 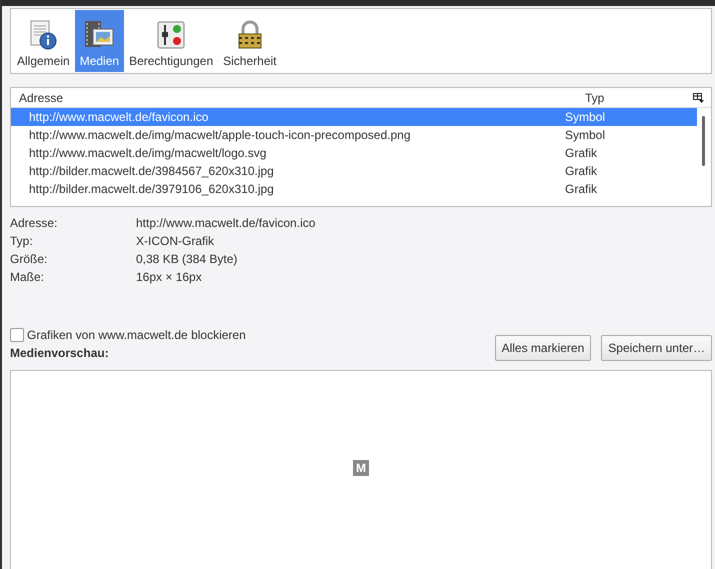 I want to click on tab: Medien, so click(x=99, y=41).